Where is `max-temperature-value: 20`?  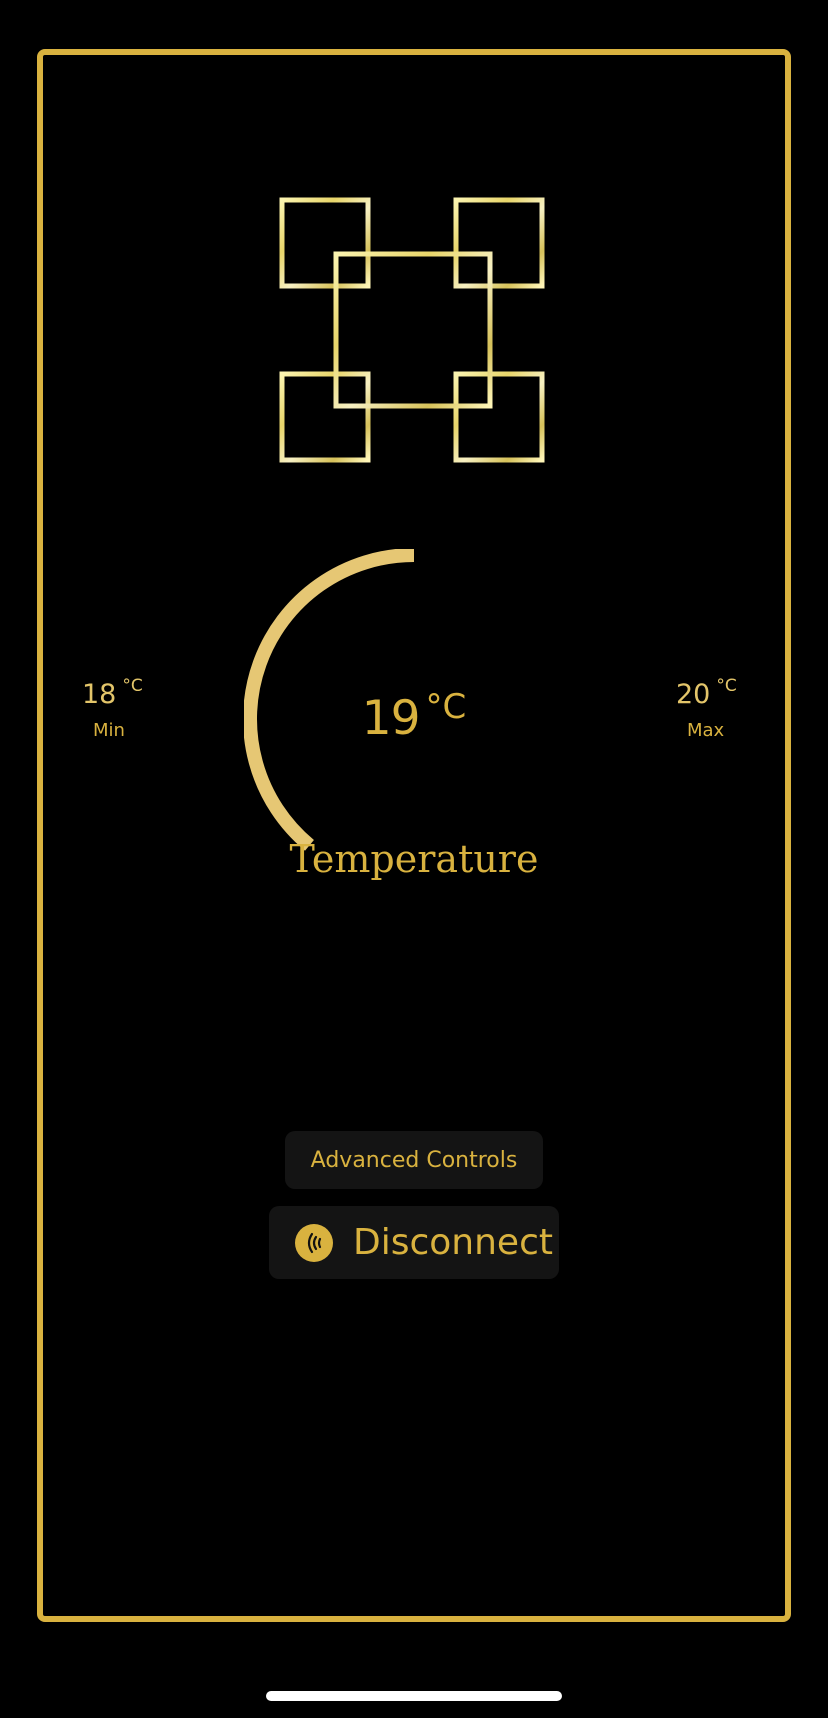
max-temperature-value: 20 is located at coordinates (693, 694).